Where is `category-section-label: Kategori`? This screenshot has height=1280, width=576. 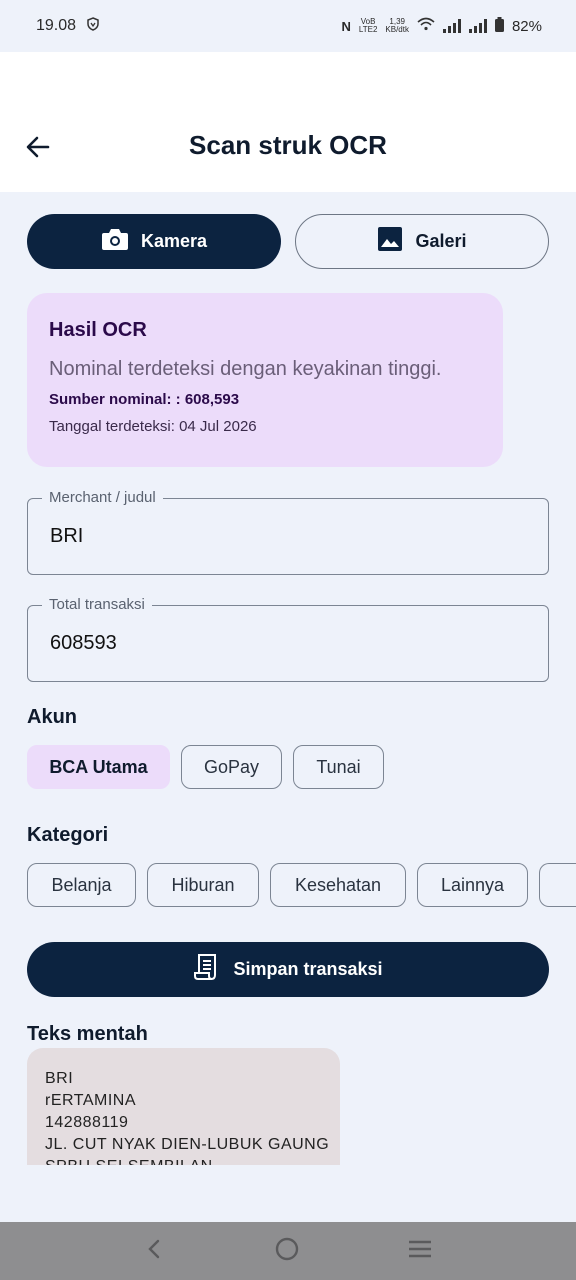 category-section-label: Kategori is located at coordinates (68, 835).